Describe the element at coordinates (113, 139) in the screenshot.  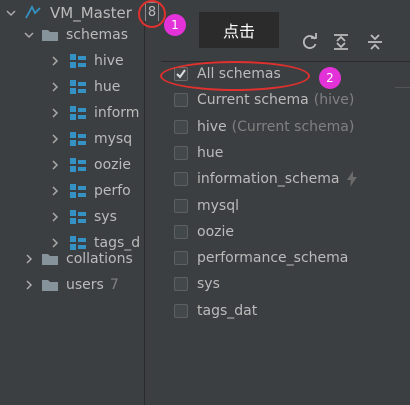
I see `schema-label: mysq` at that location.